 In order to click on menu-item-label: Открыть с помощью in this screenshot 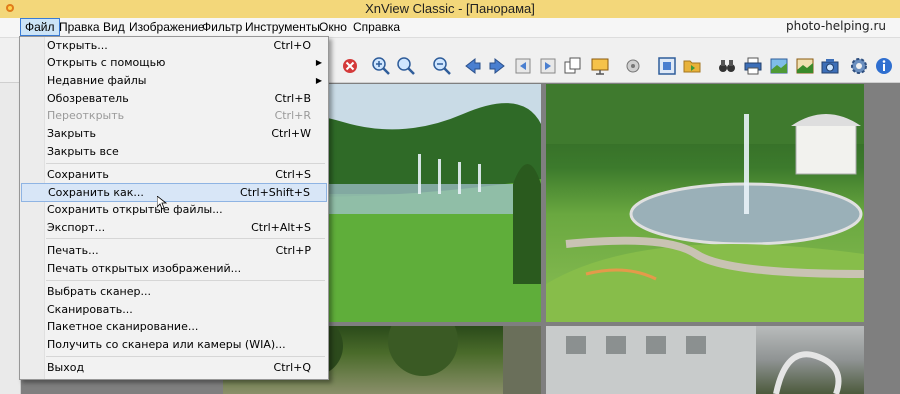, I will do `click(106, 62)`.